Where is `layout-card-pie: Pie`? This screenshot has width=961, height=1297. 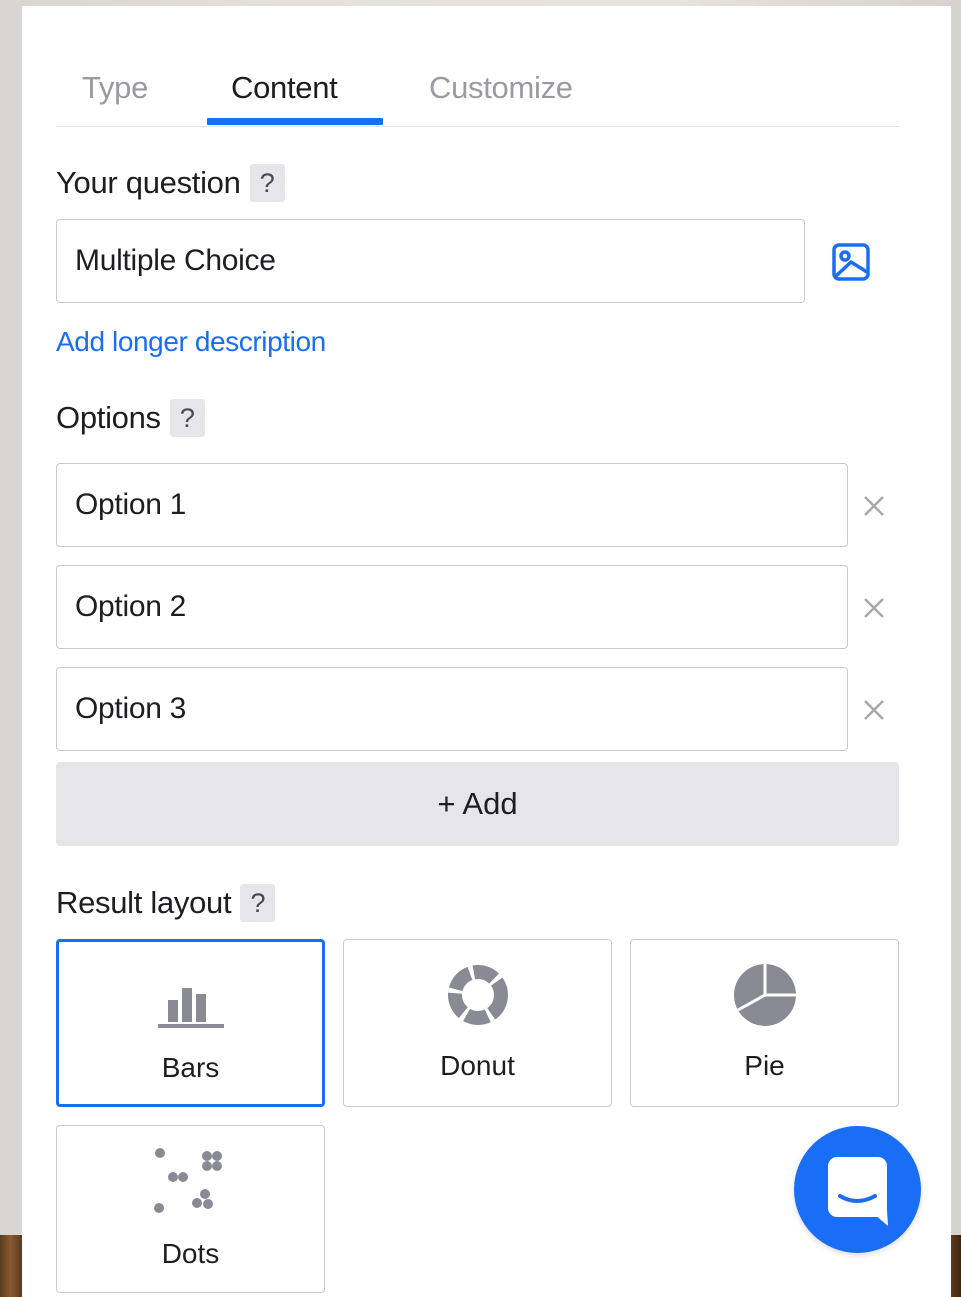 layout-card-pie: Pie is located at coordinates (764, 1023).